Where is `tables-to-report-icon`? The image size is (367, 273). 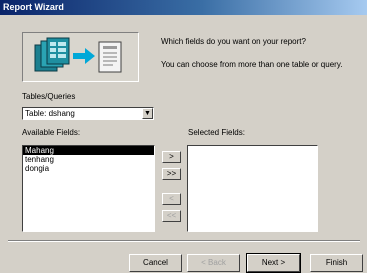 tables-to-report-icon is located at coordinates (78, 55).